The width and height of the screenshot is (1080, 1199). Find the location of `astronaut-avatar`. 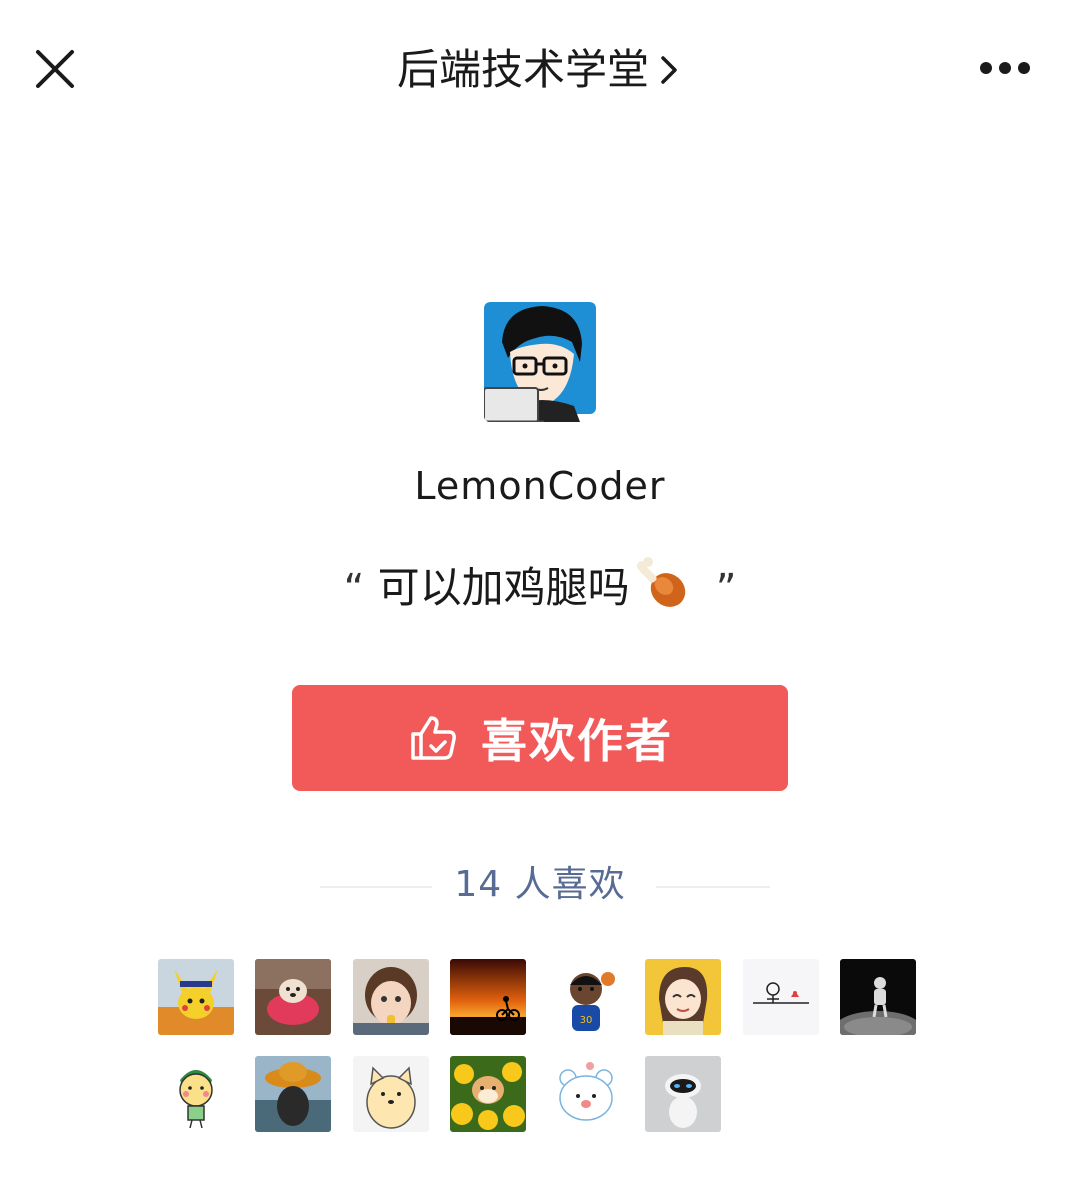

astronaut-avatar is located at coordinates (878, 997).